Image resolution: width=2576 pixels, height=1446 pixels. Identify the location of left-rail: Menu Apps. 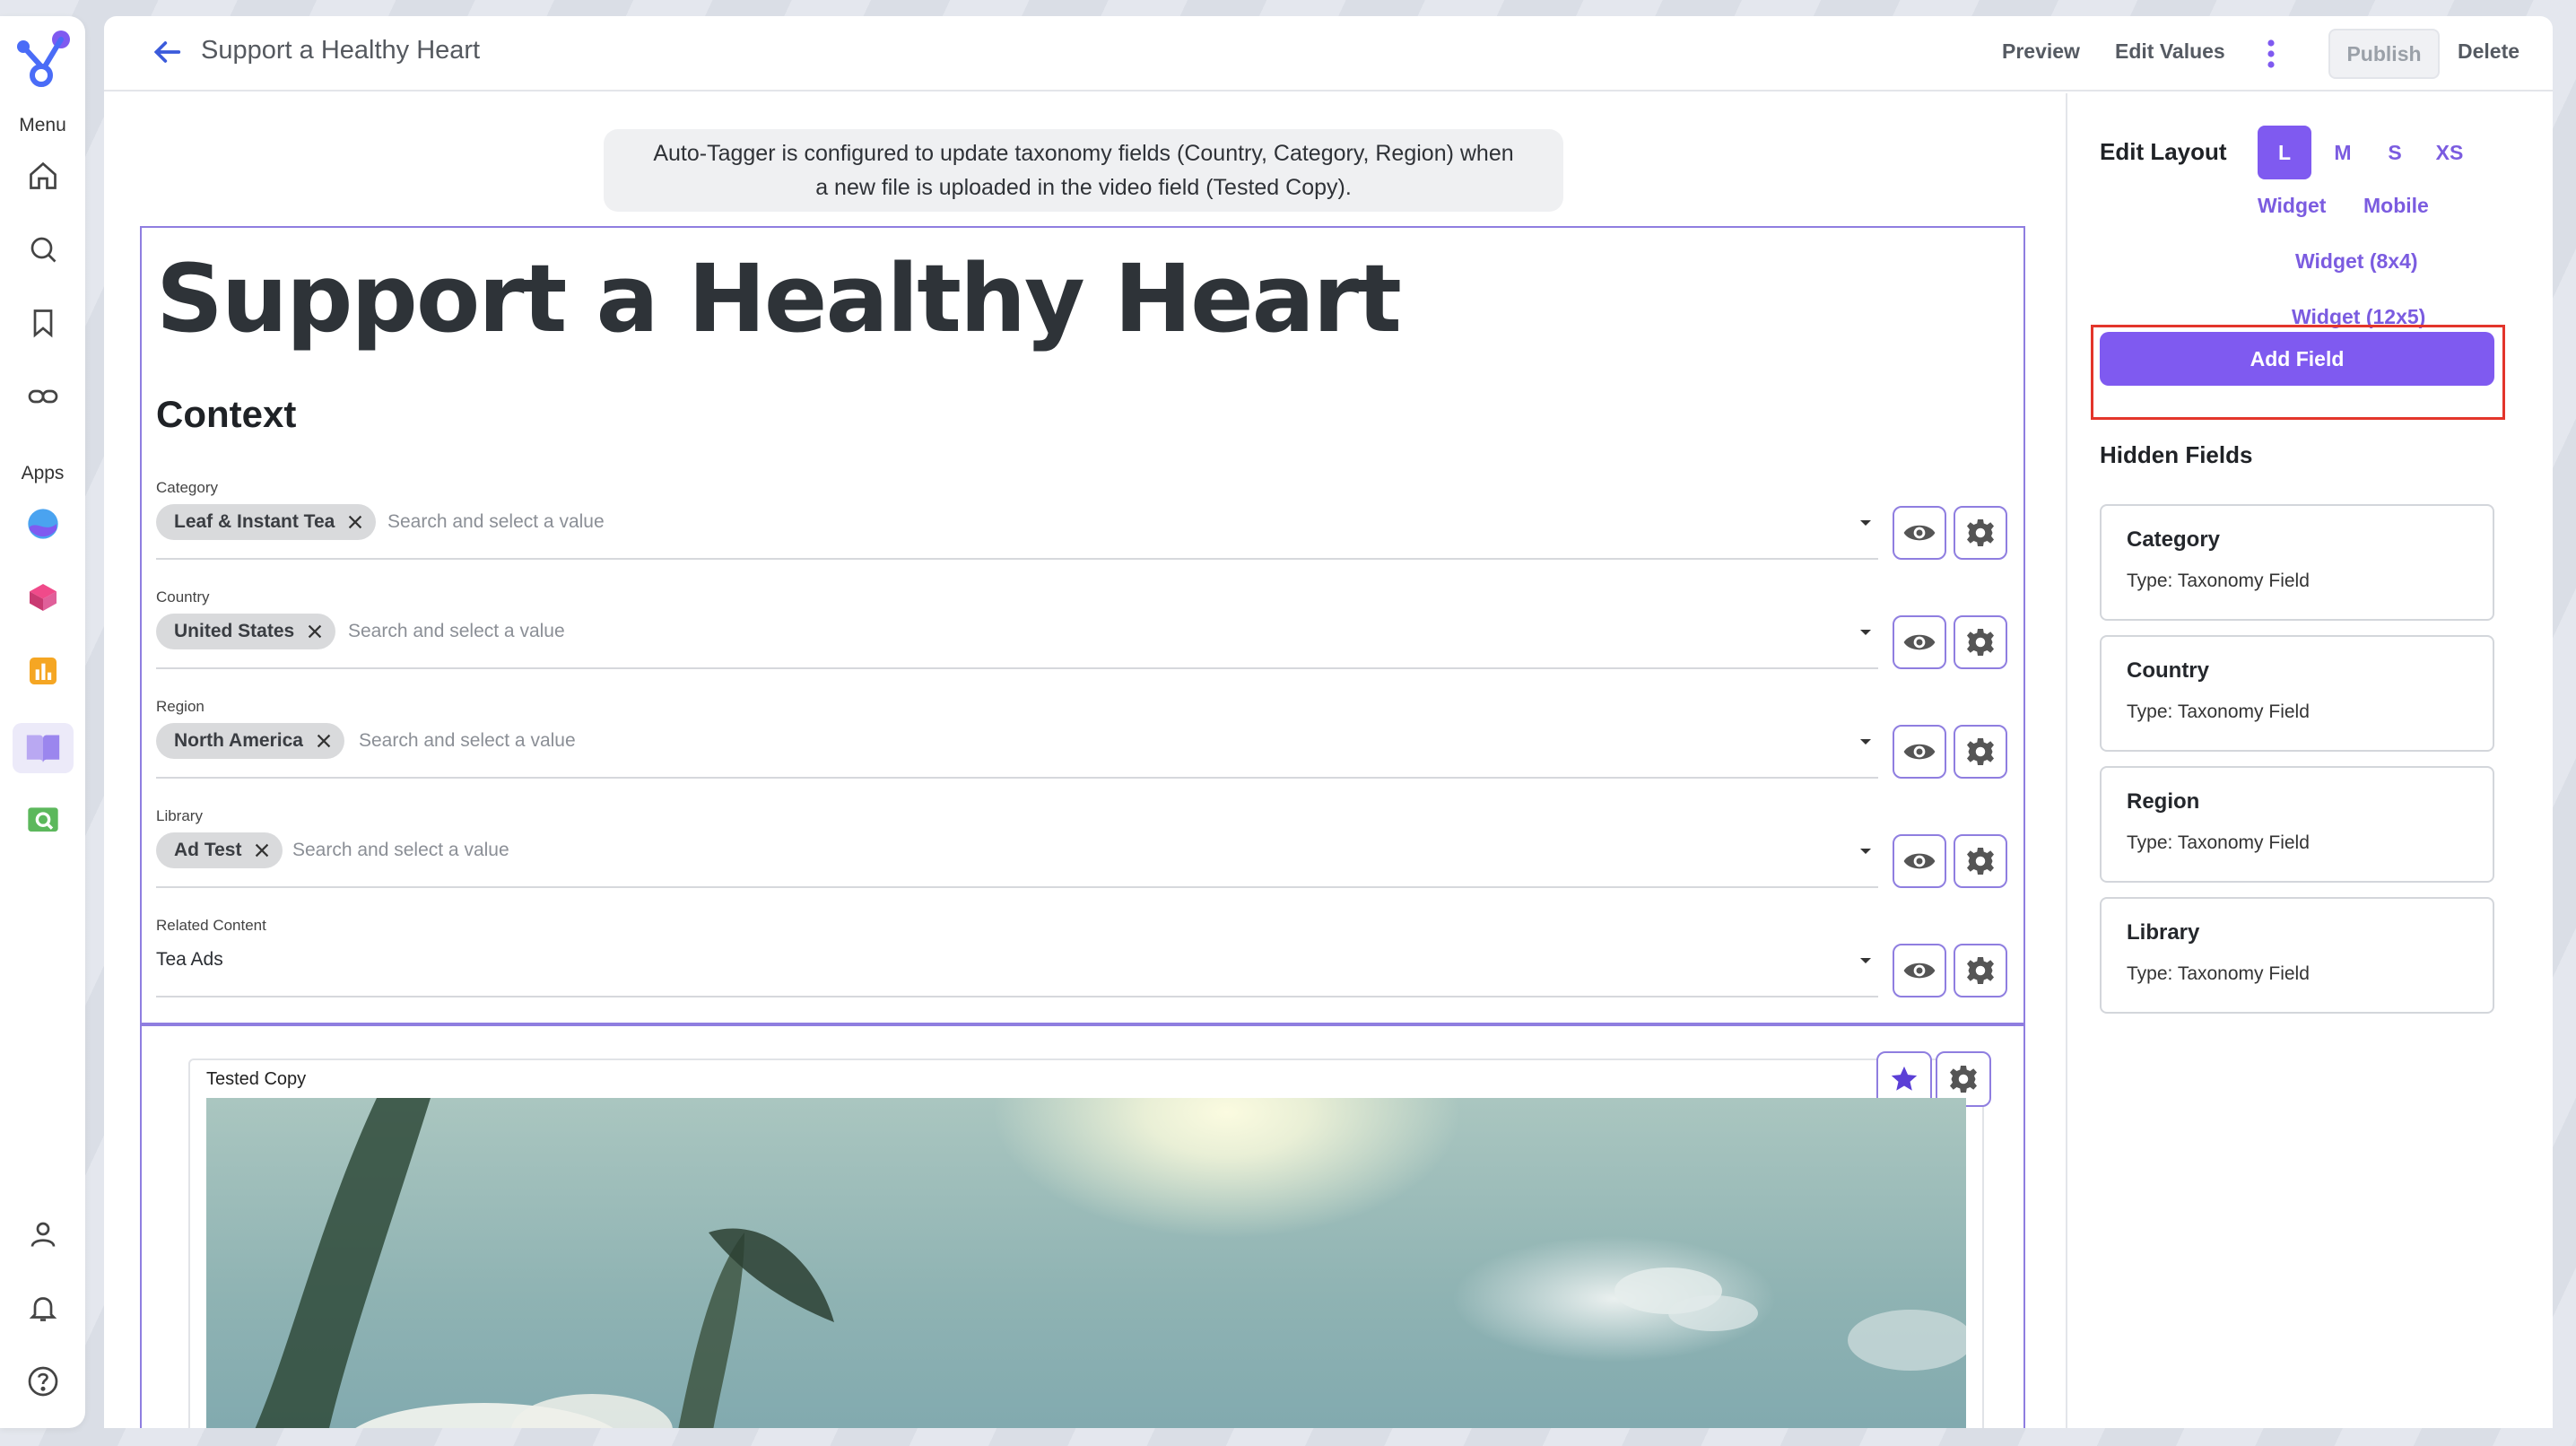
(42, 722).